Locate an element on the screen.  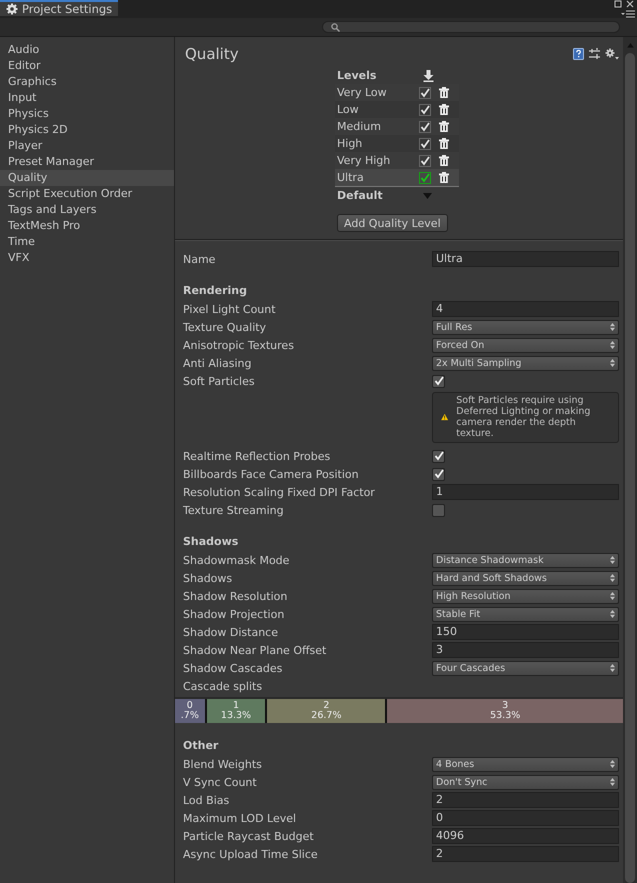
sidebar-item: VFX is located at coordinates (87, 258).